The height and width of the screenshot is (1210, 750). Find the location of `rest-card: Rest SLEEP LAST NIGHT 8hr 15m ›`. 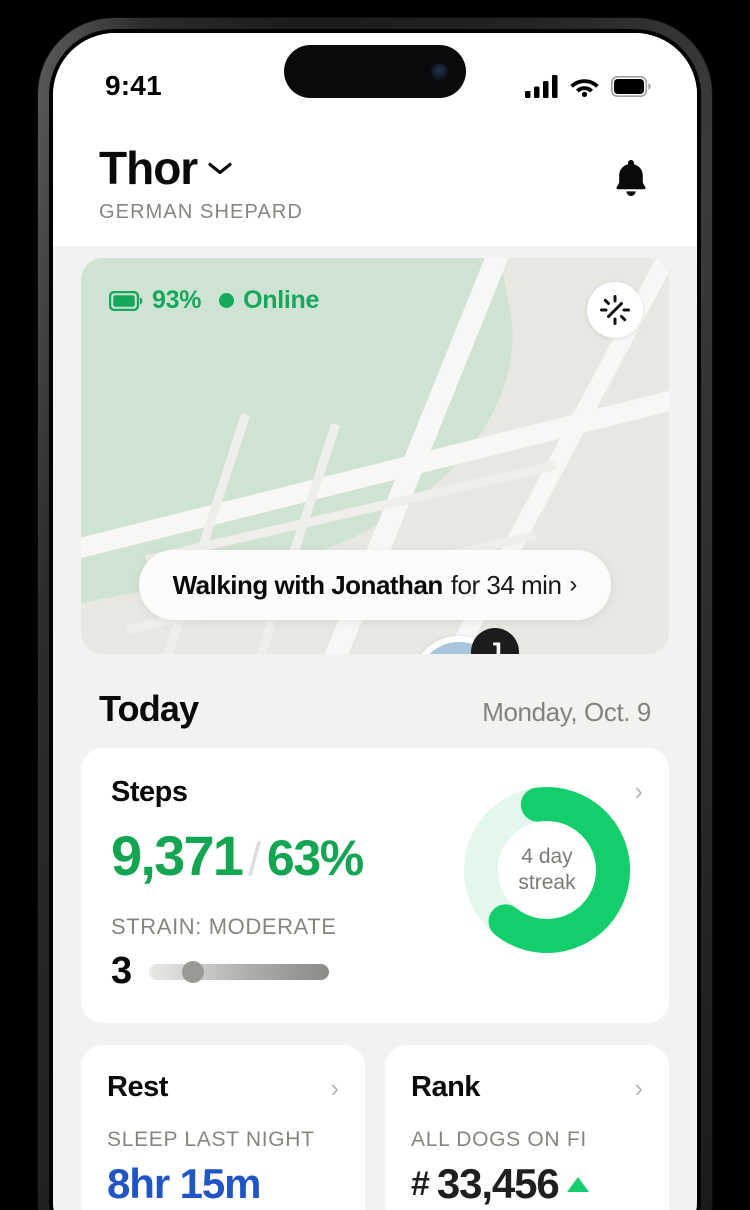

rest-card: Rest SLEEP LAST NIGHT 8hr 15m › is located at coordinates (223, 1127).